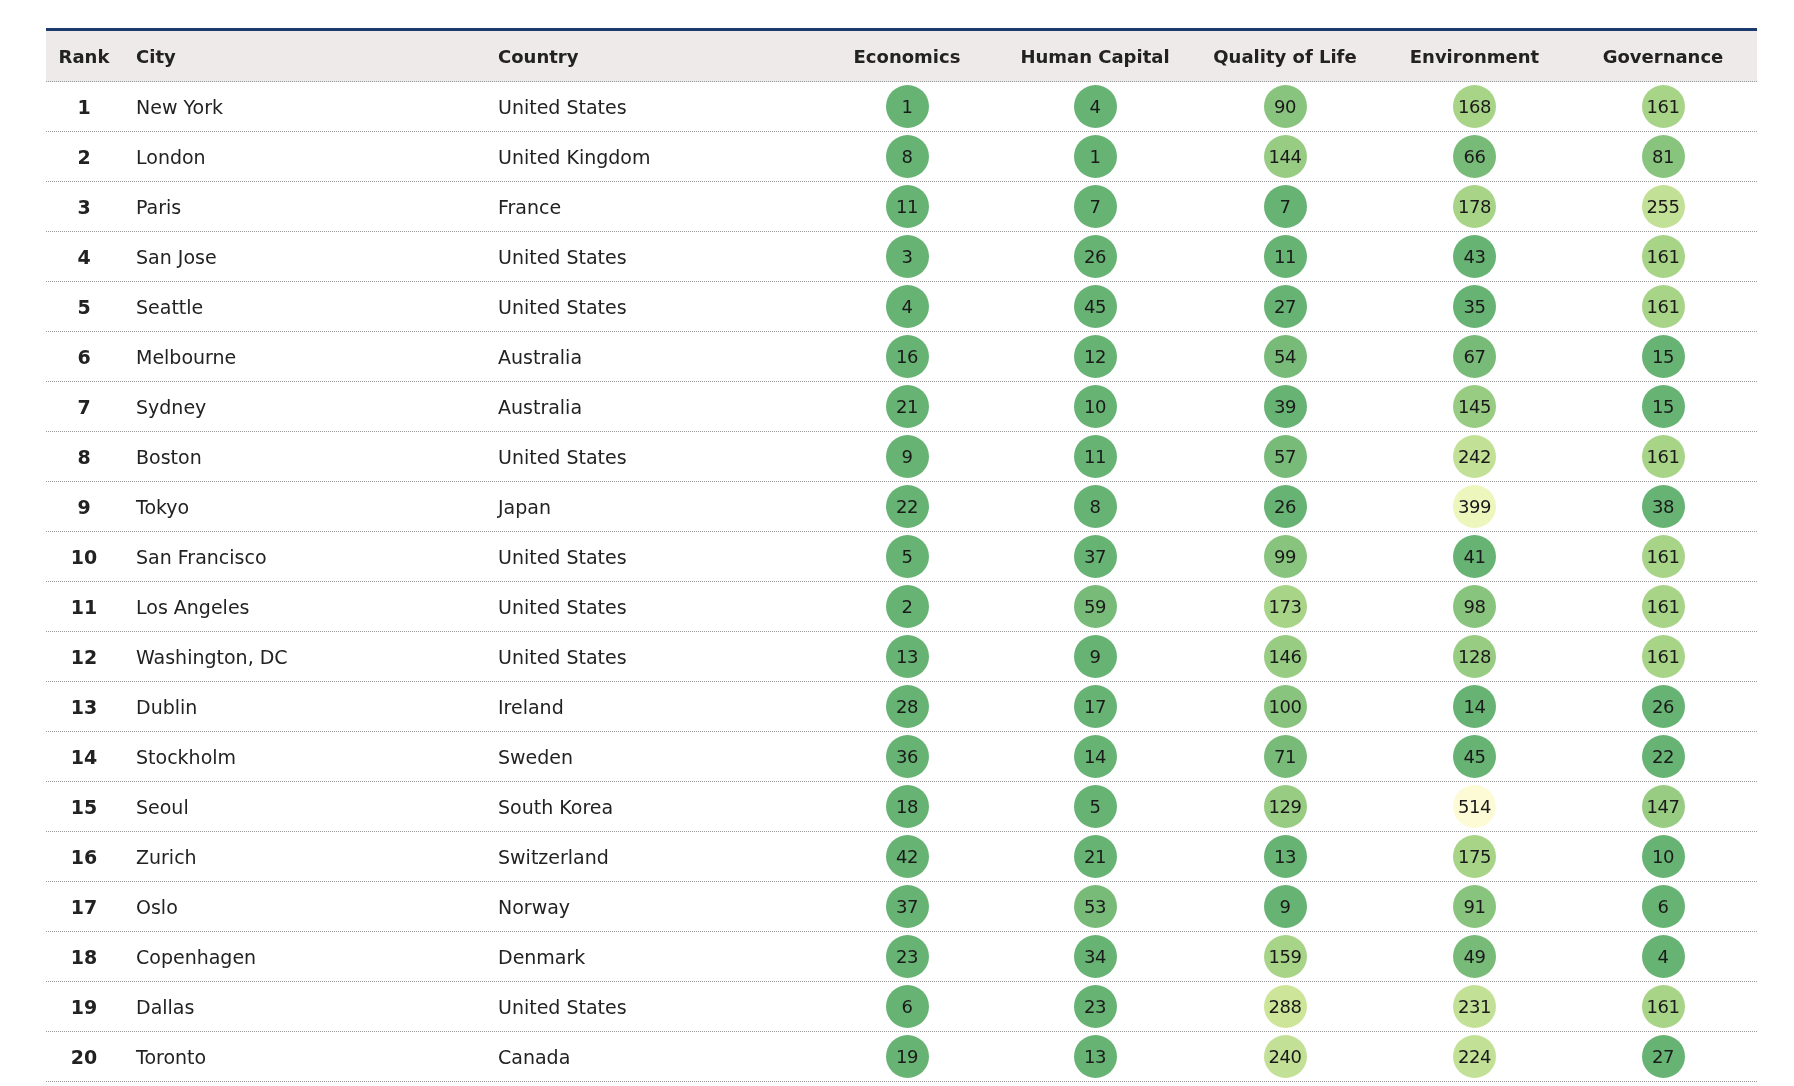  I want to click on score-badge: 128, so click(1474, 656).